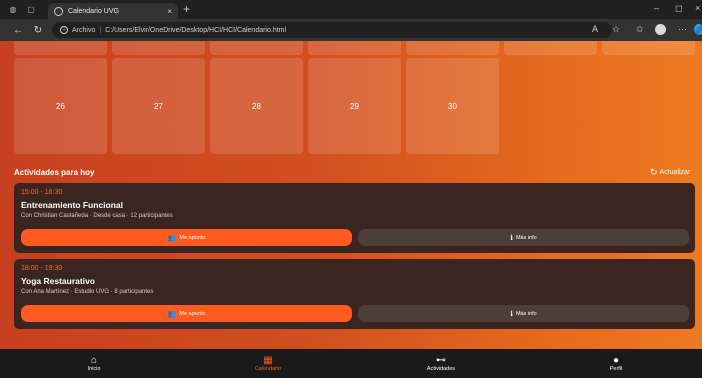 This screenshot has width=702, height=378. Describe the element at coordinates (682, 29) in the screenshot. I see `more-menu-icon: ···` at that location.